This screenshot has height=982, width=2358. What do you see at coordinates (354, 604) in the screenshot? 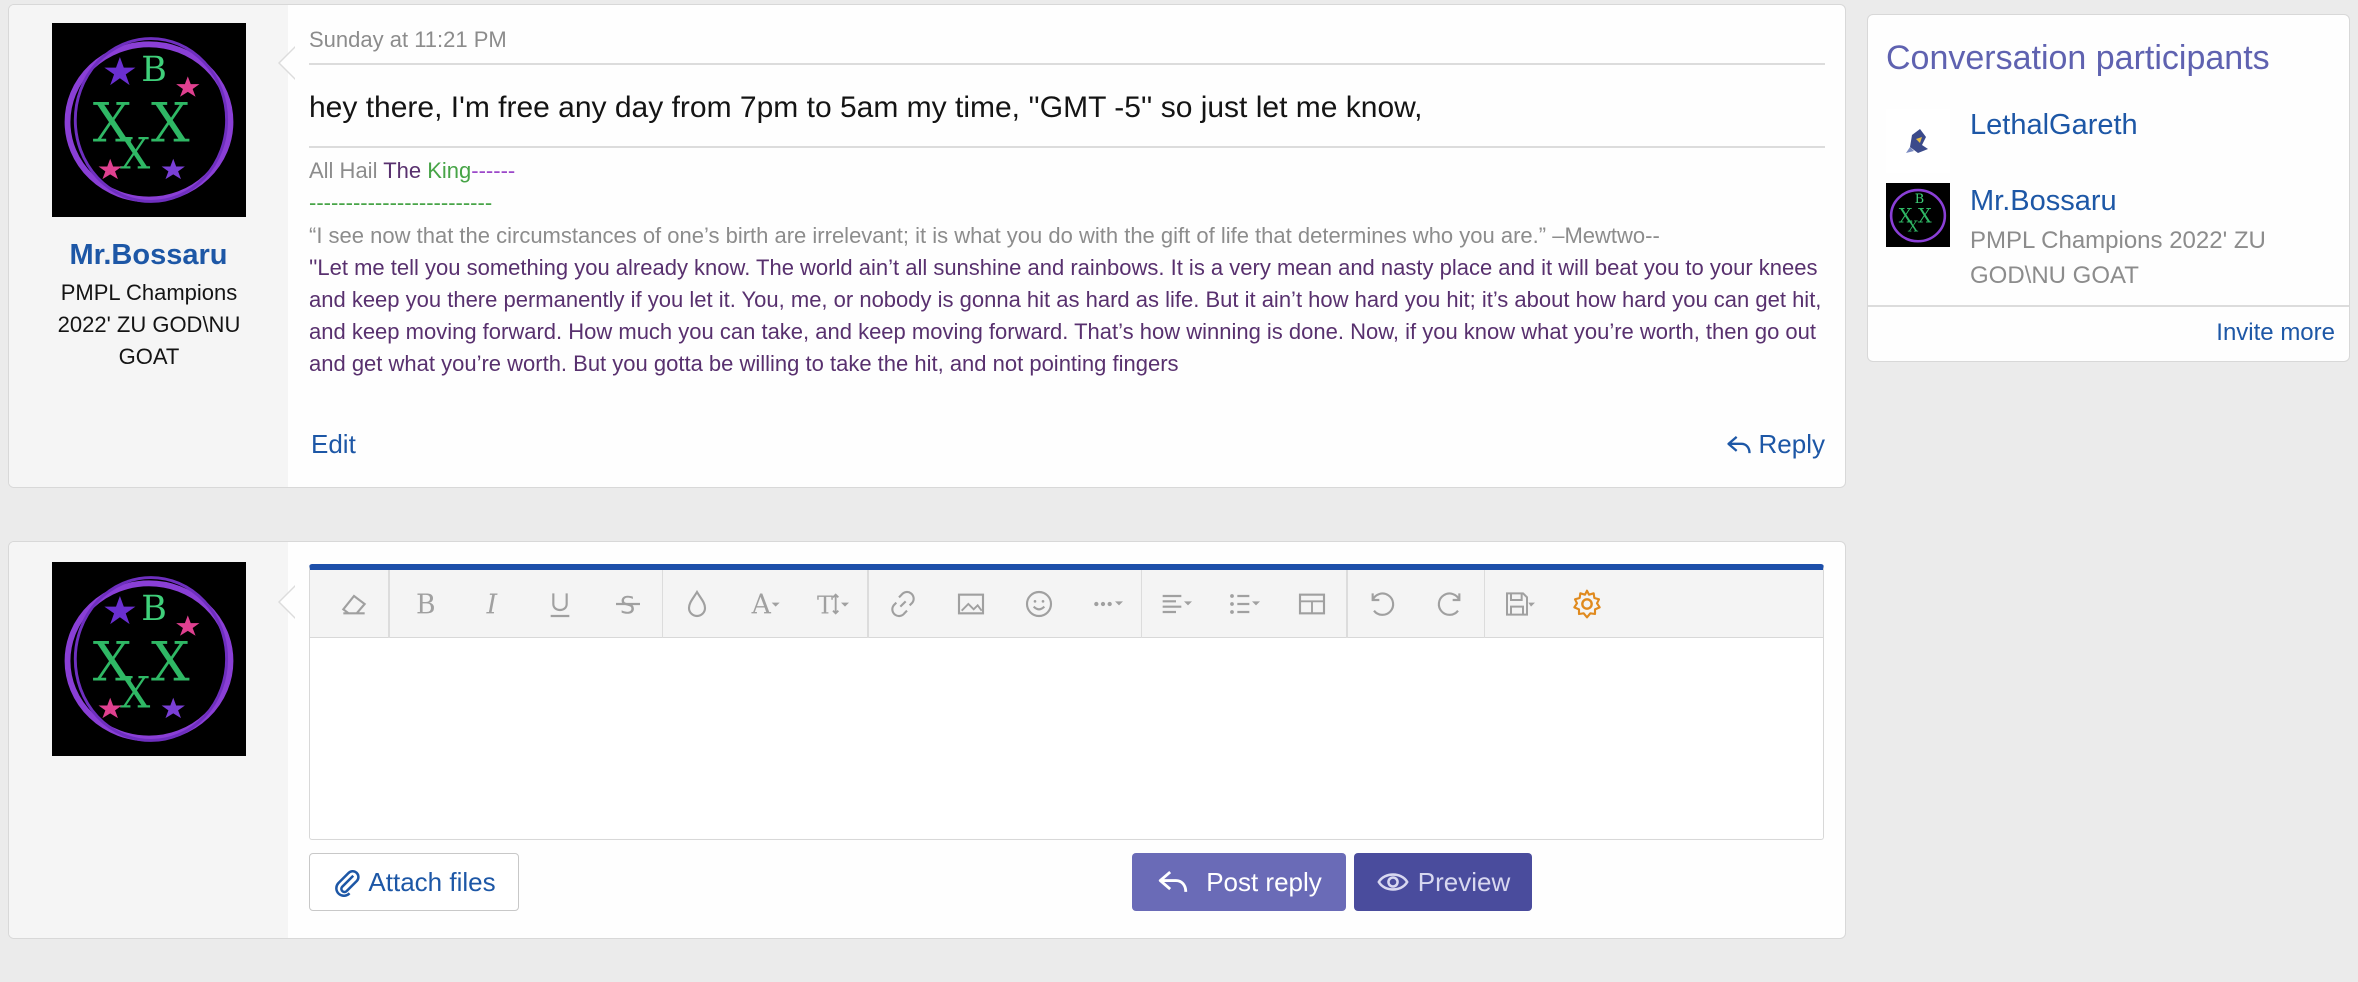
I see `eraser-icon` at bounding box center [354, 604].